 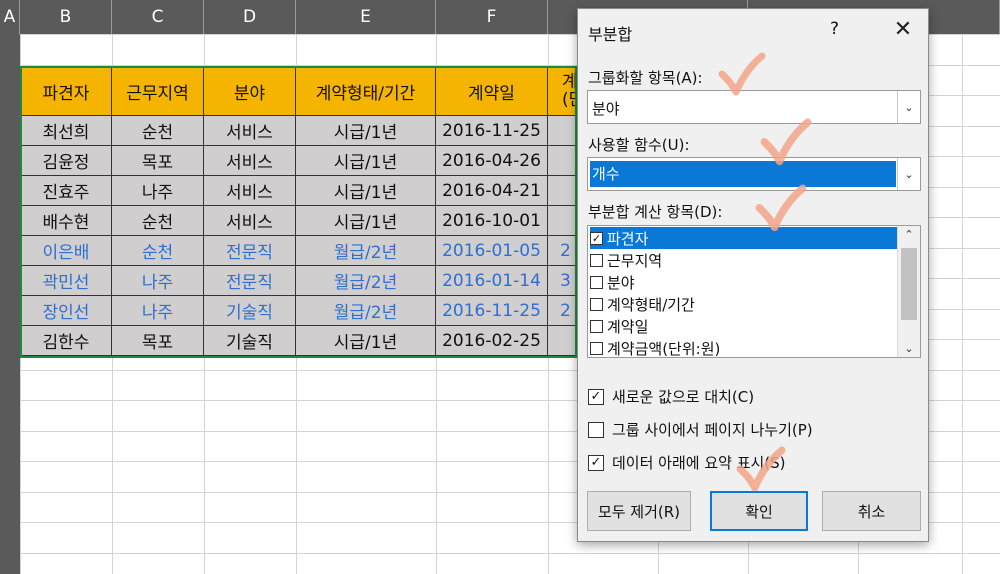 I want to click on chevron-up-icon: ⌃, so click(x=909, y=234).